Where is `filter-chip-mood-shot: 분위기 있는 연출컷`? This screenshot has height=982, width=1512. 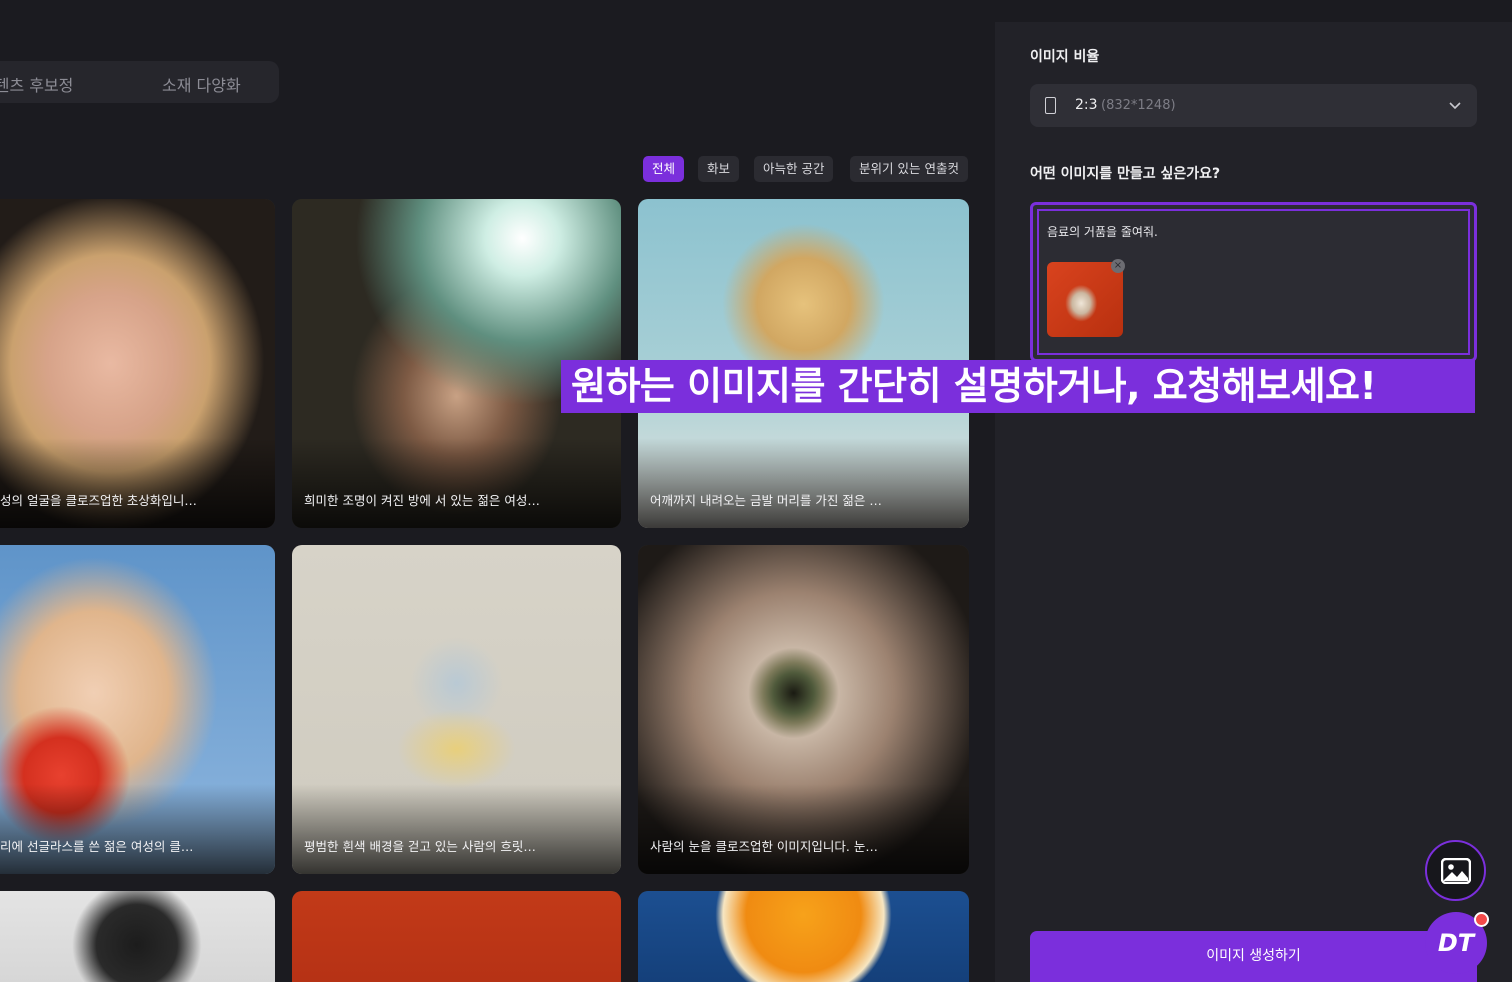 filter-chip-mood-shot: 분위기 있는 연출컷 is located at coordinates (909, 169).